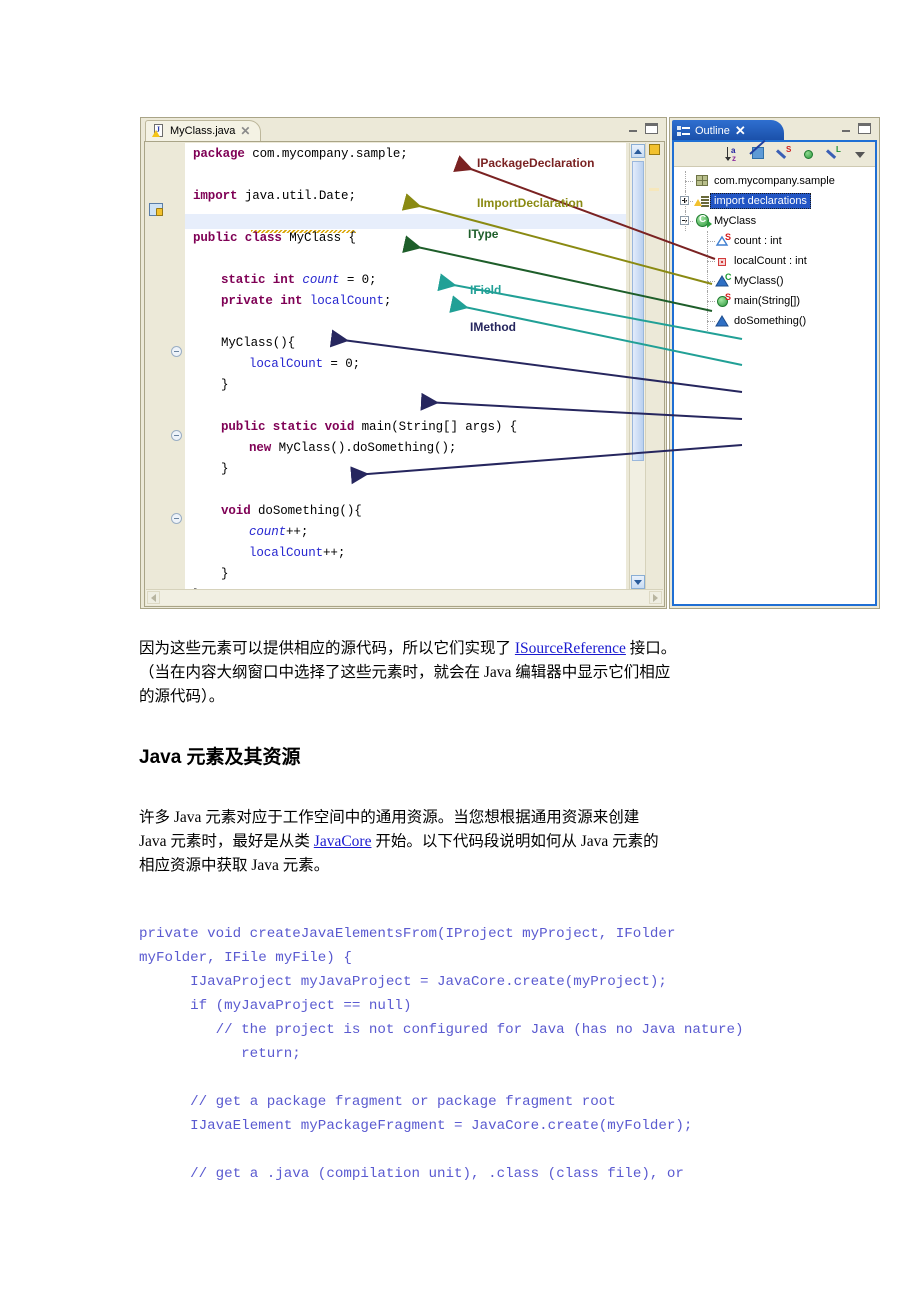 Image resolution: width=920 pixels, height=1302 pixels. Describe the element at coordinates (158, 131) in the screenshot. I see `java-file-icon: J` at that location.